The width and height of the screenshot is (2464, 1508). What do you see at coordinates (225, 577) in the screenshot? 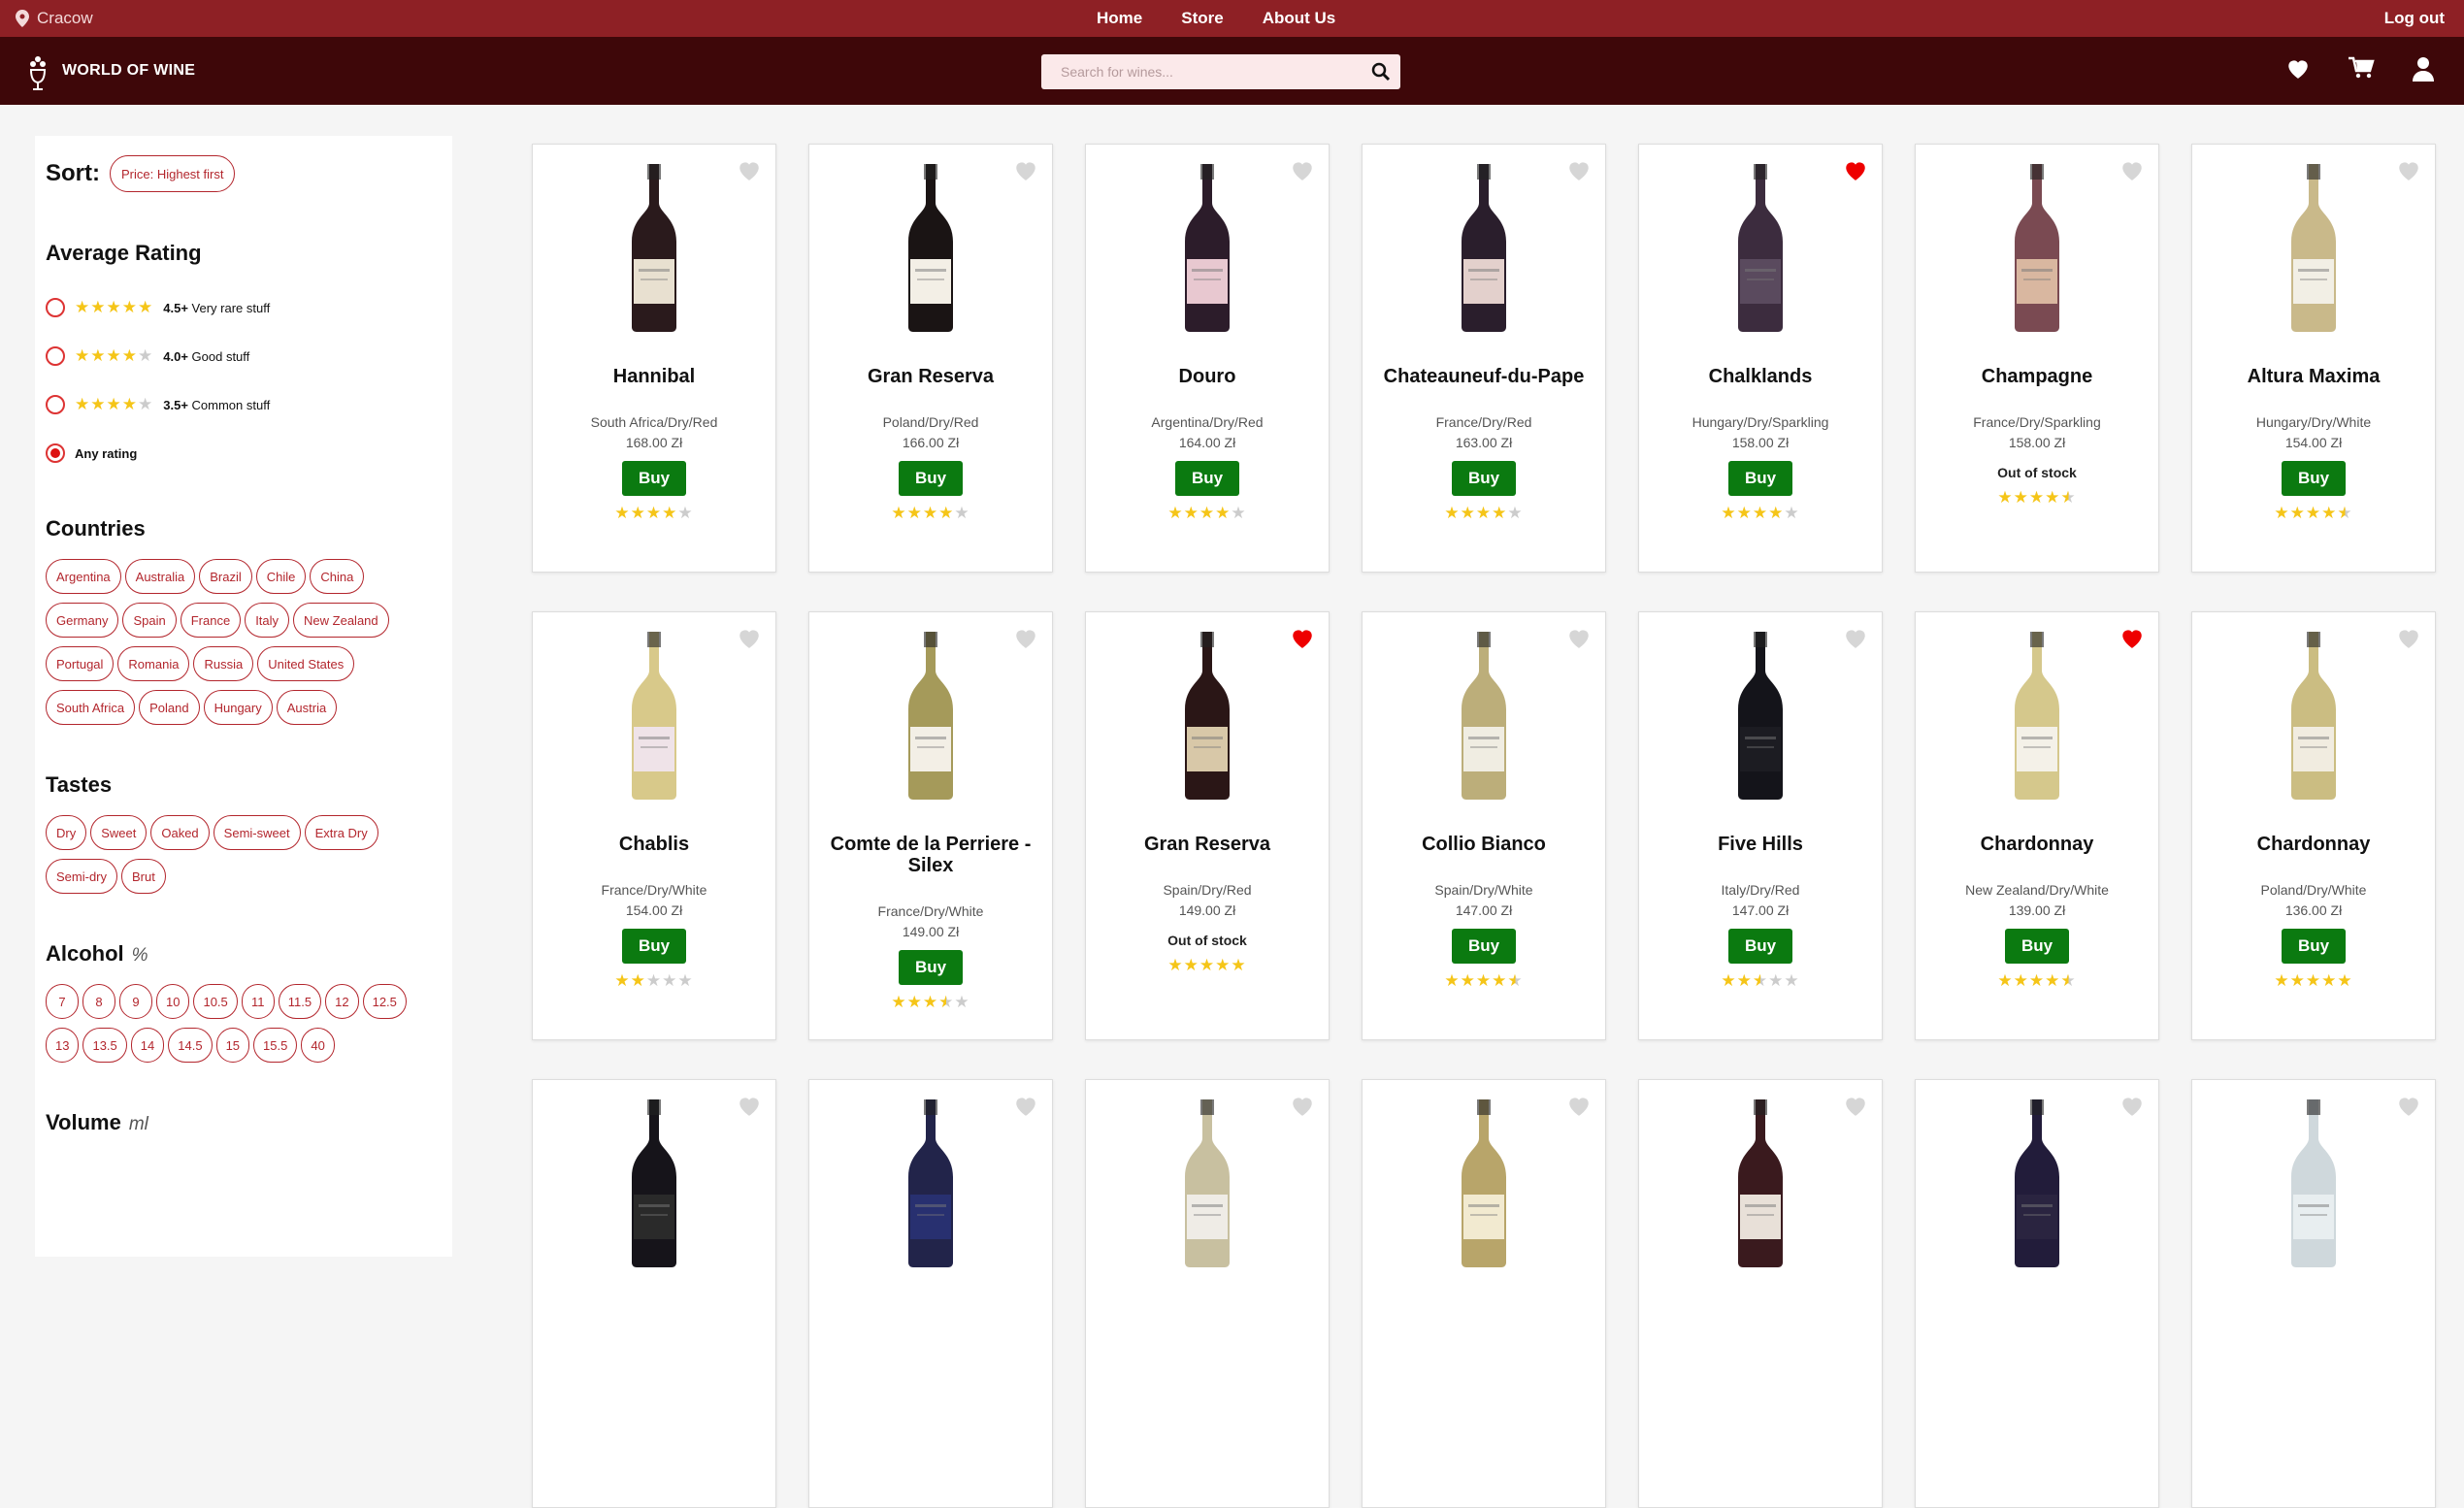
I see `country-chip: Brazil` at bounding box center [225, 577].